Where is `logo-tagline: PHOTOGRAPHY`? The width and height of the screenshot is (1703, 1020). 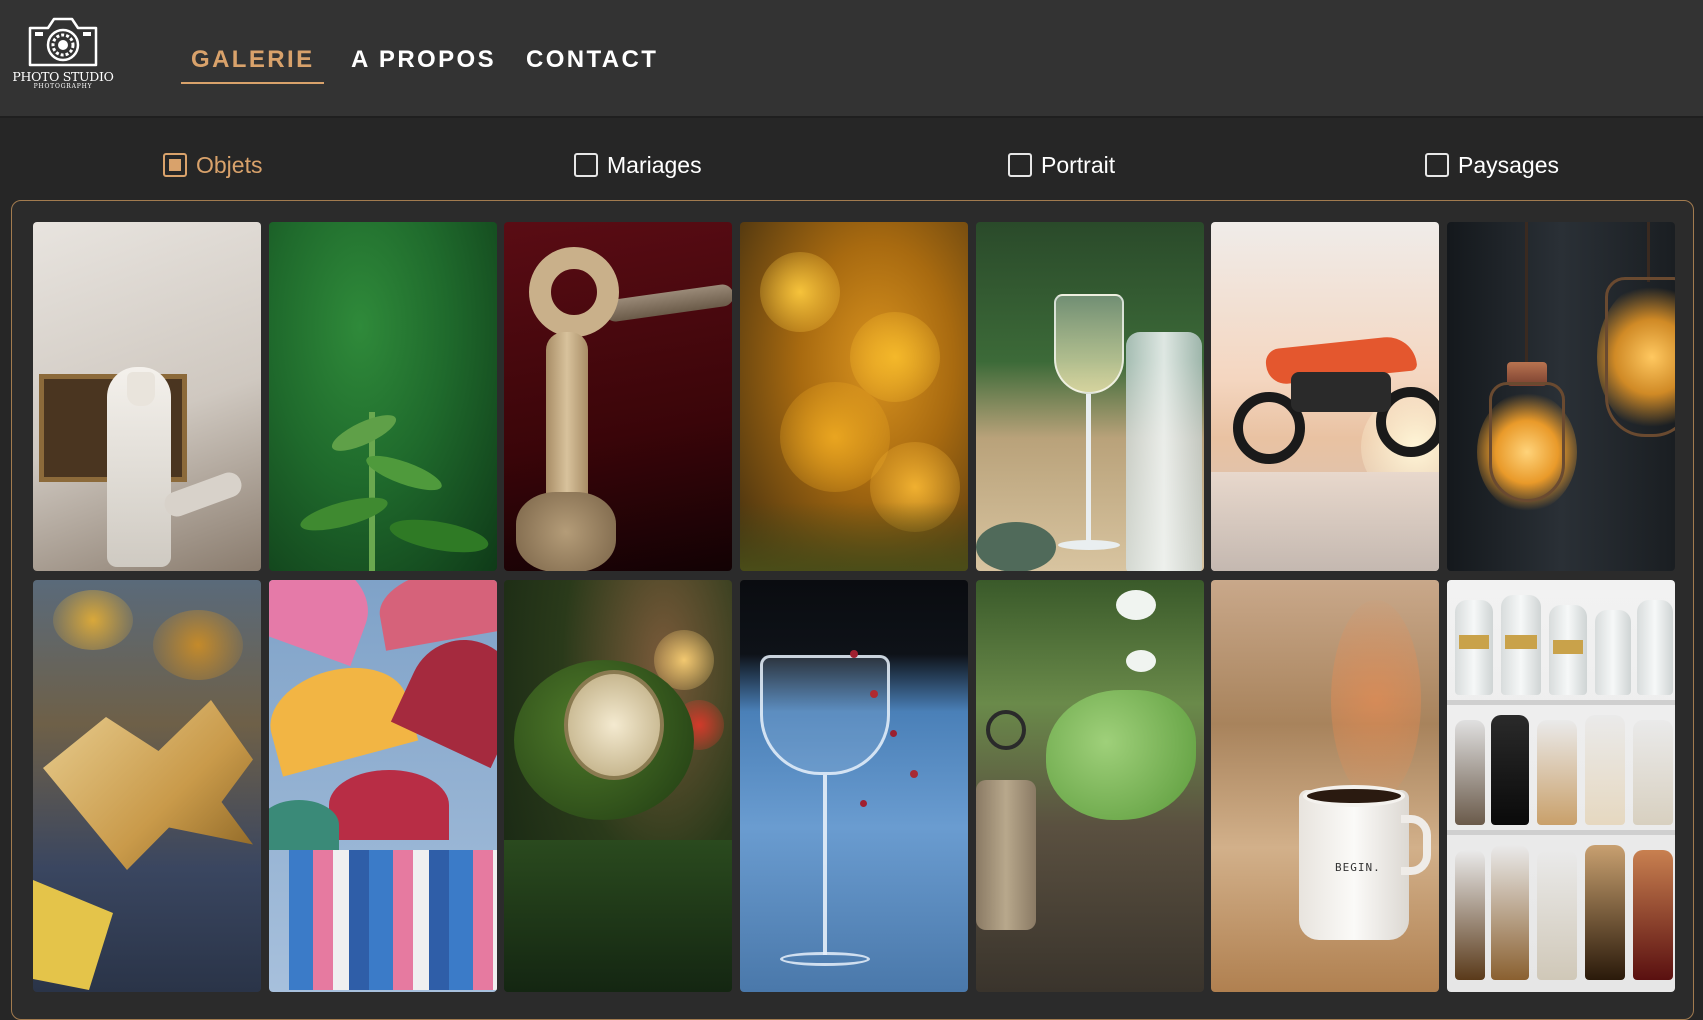
logo-tagline: PHOTOGRAPHY is located at coordinates (63, 86).